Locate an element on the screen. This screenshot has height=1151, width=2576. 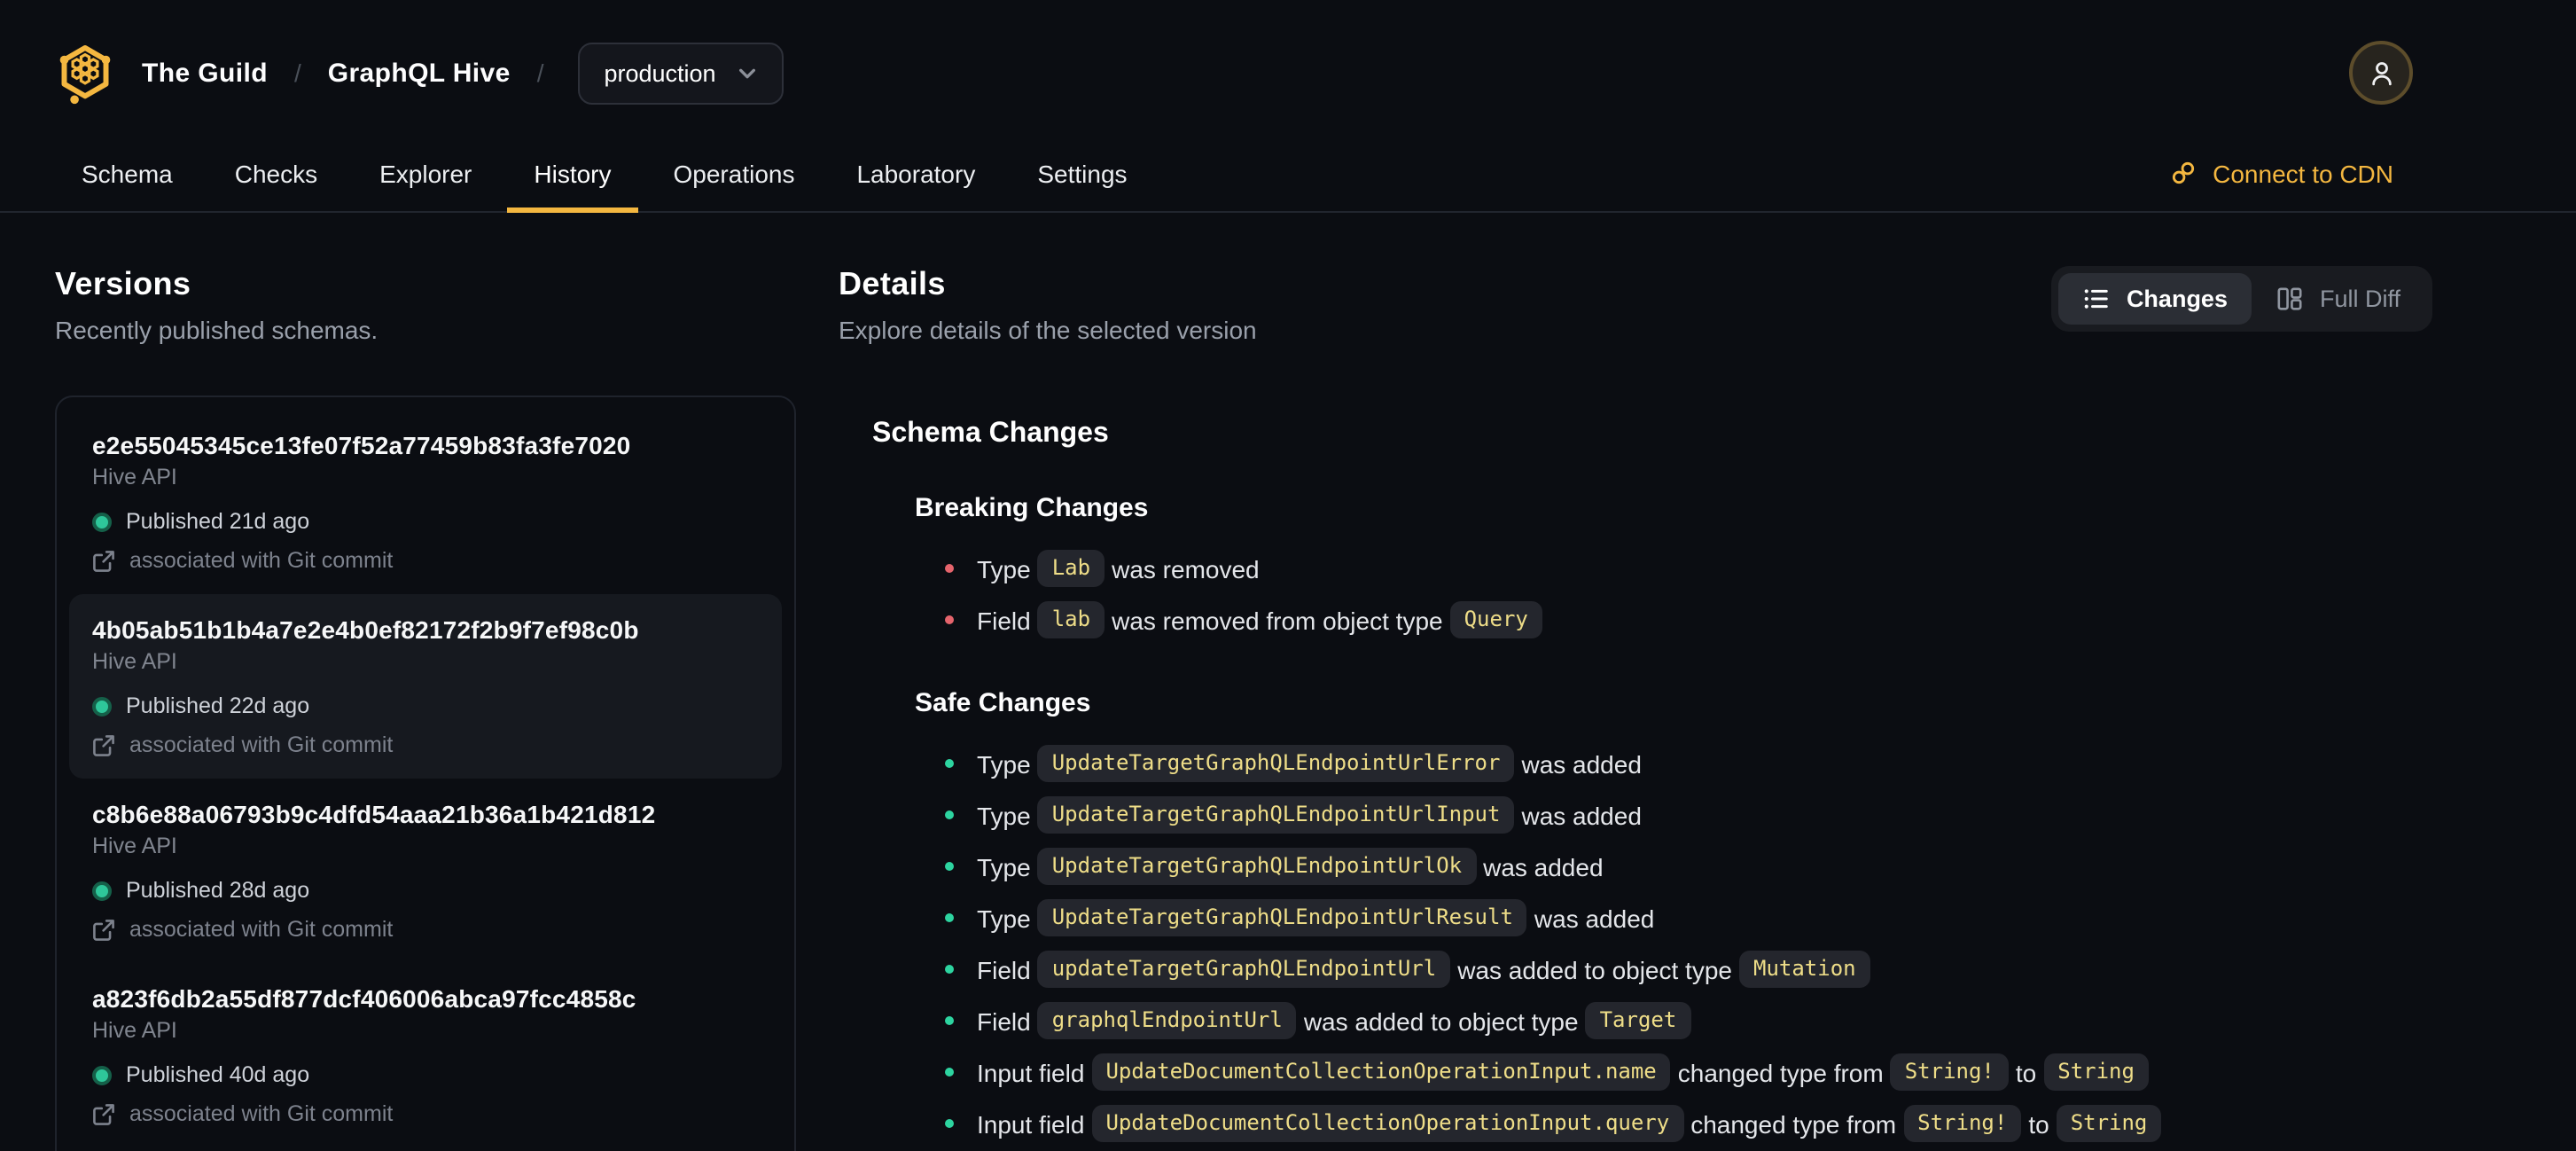
version-published-label: Published 22d ago is located at coordinates (218, 705).